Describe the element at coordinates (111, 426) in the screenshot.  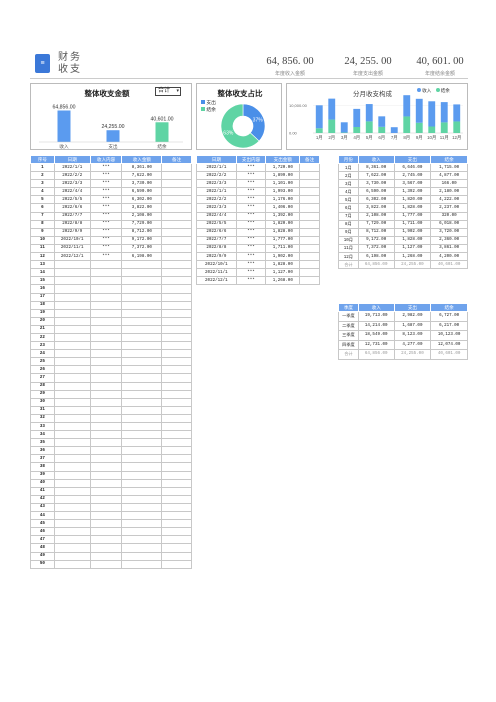
I see `table-row: 33` at that location.